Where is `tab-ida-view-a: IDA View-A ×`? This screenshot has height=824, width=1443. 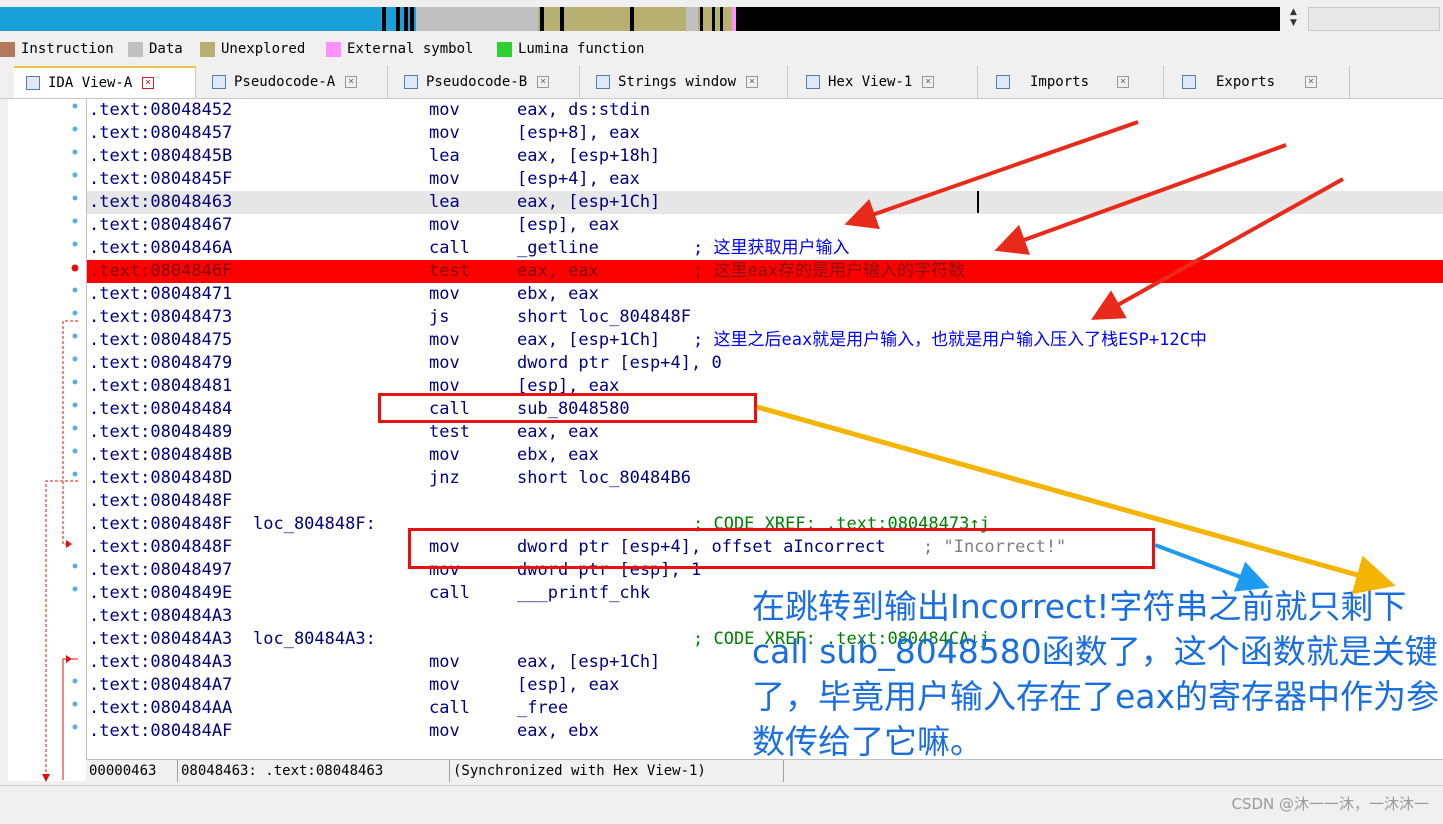 tab-ida-view-a: IDA View-A × is located at coordinates (105, 82).